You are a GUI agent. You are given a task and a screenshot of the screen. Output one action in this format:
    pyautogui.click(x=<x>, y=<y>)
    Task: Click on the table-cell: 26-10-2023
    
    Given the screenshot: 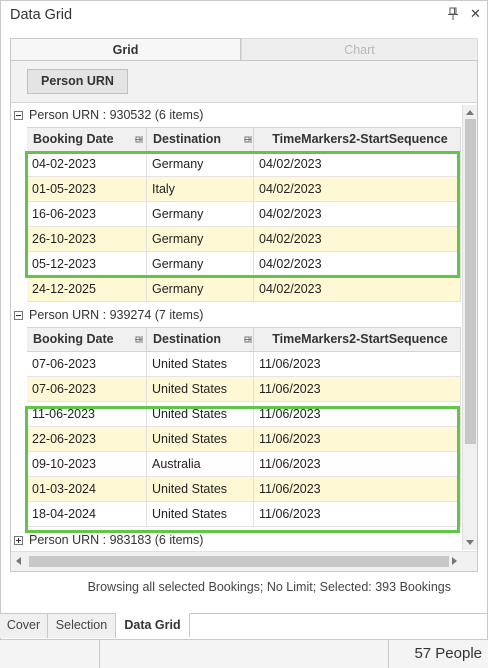 What is the action you would take?
    pyautogui.click(x=87, y=239)
    